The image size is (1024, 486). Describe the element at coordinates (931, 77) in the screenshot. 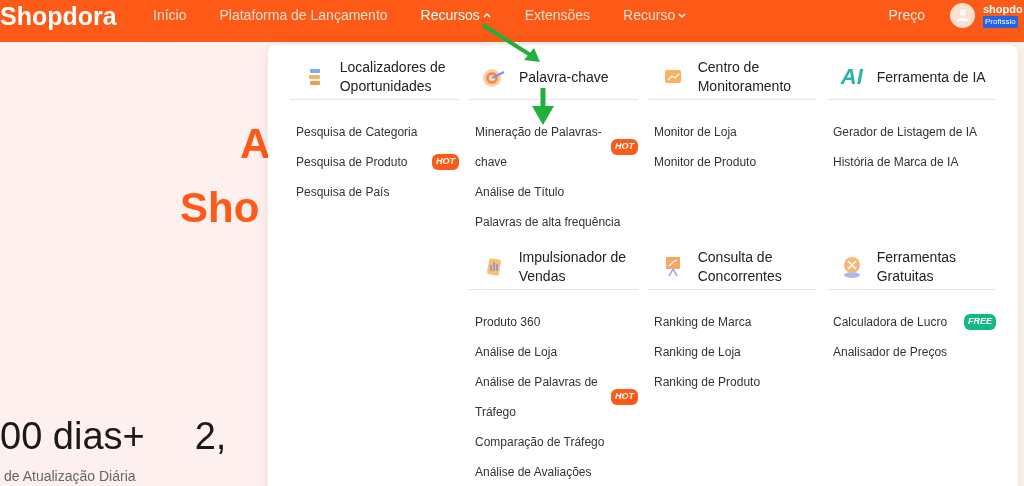

I see `section-title: Ferramenta de IA` at that location.